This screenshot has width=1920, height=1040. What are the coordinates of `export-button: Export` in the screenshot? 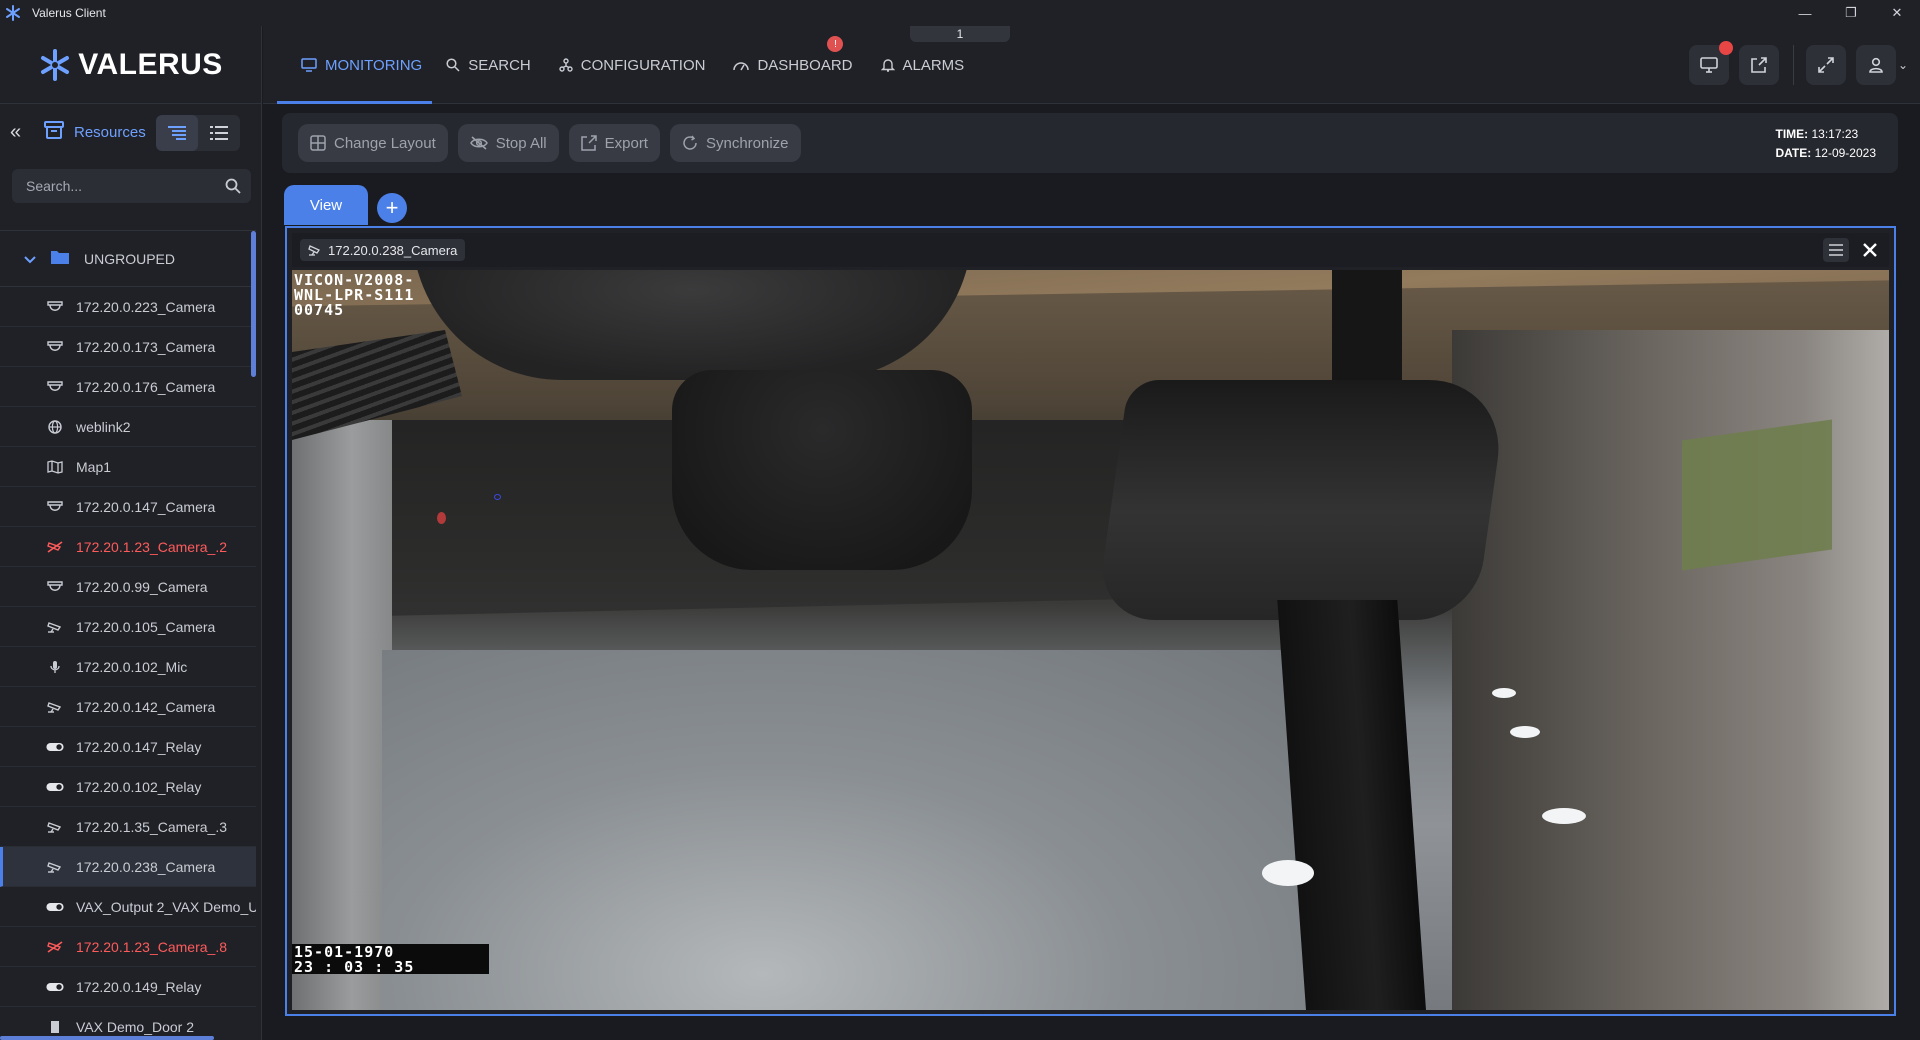 It's located at (614, 143).